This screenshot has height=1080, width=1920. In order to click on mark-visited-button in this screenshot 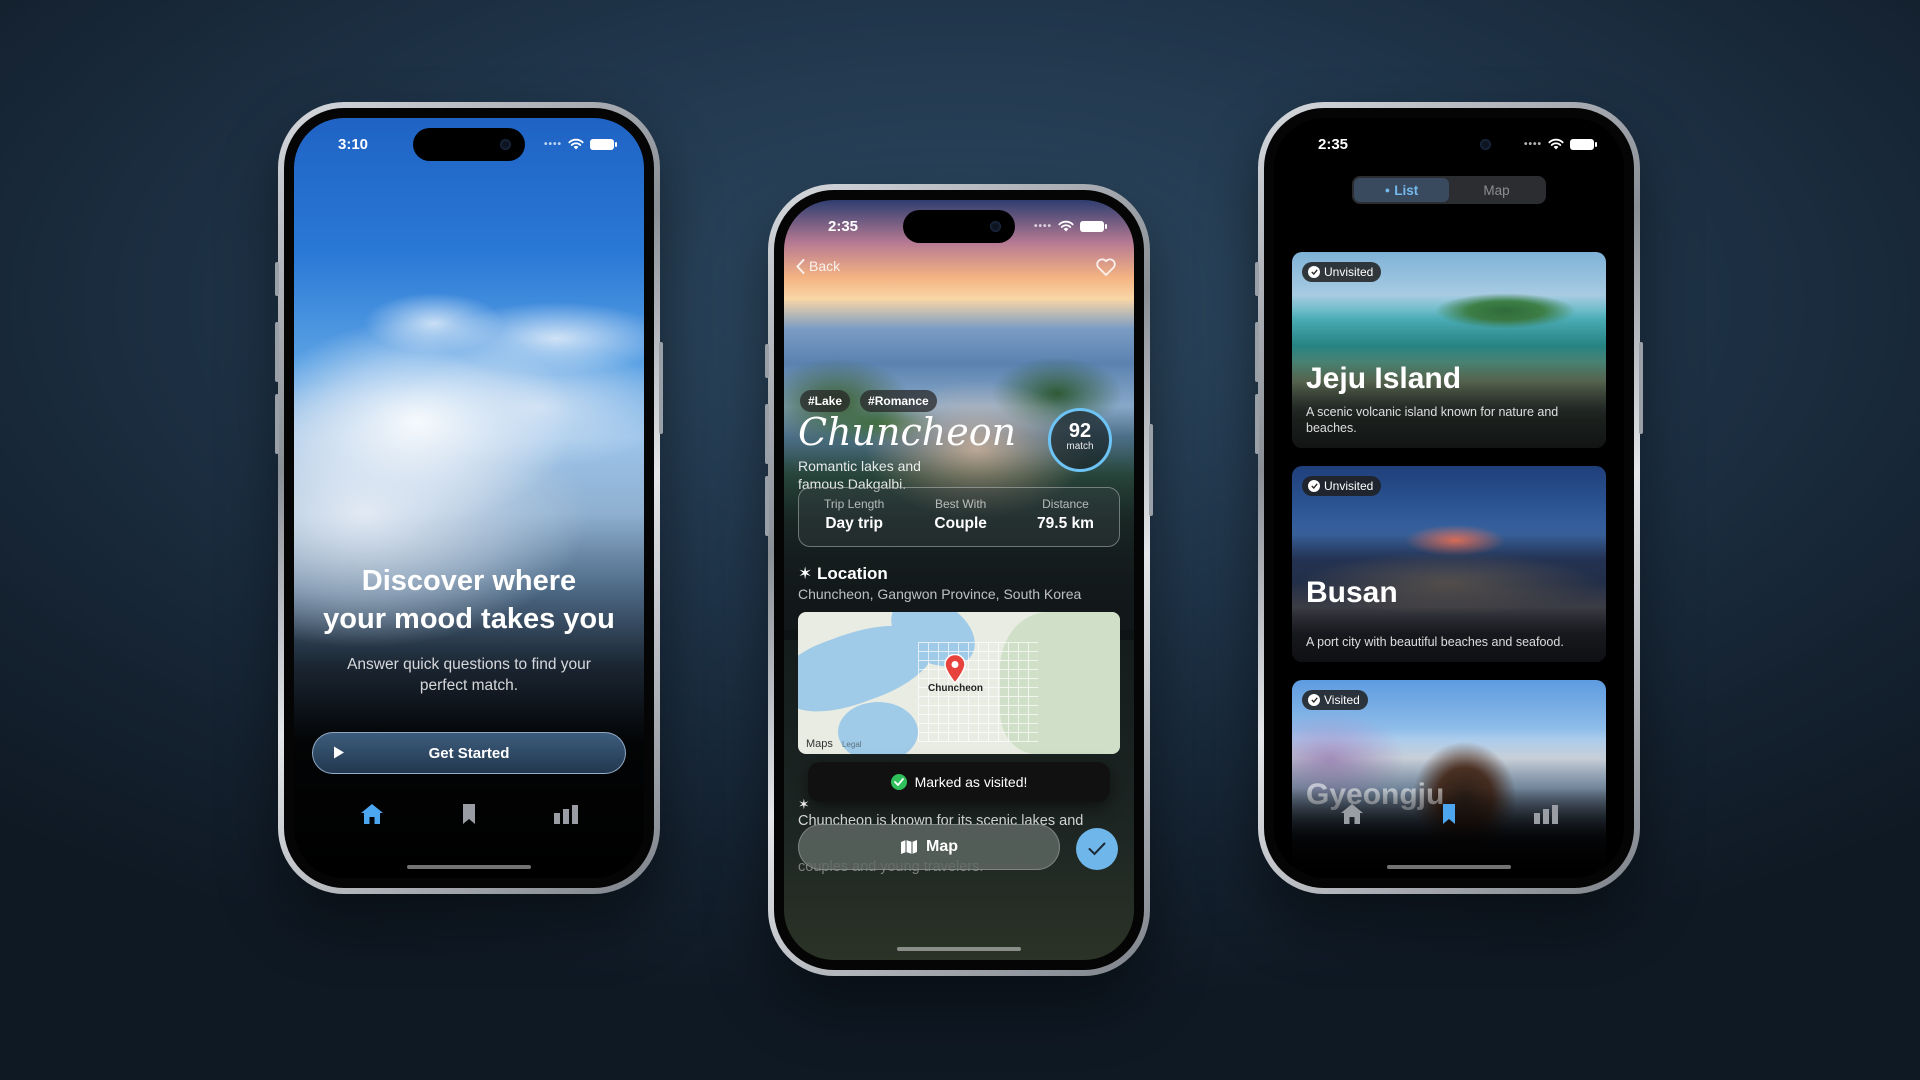, I will do `click(1097, 849)`.